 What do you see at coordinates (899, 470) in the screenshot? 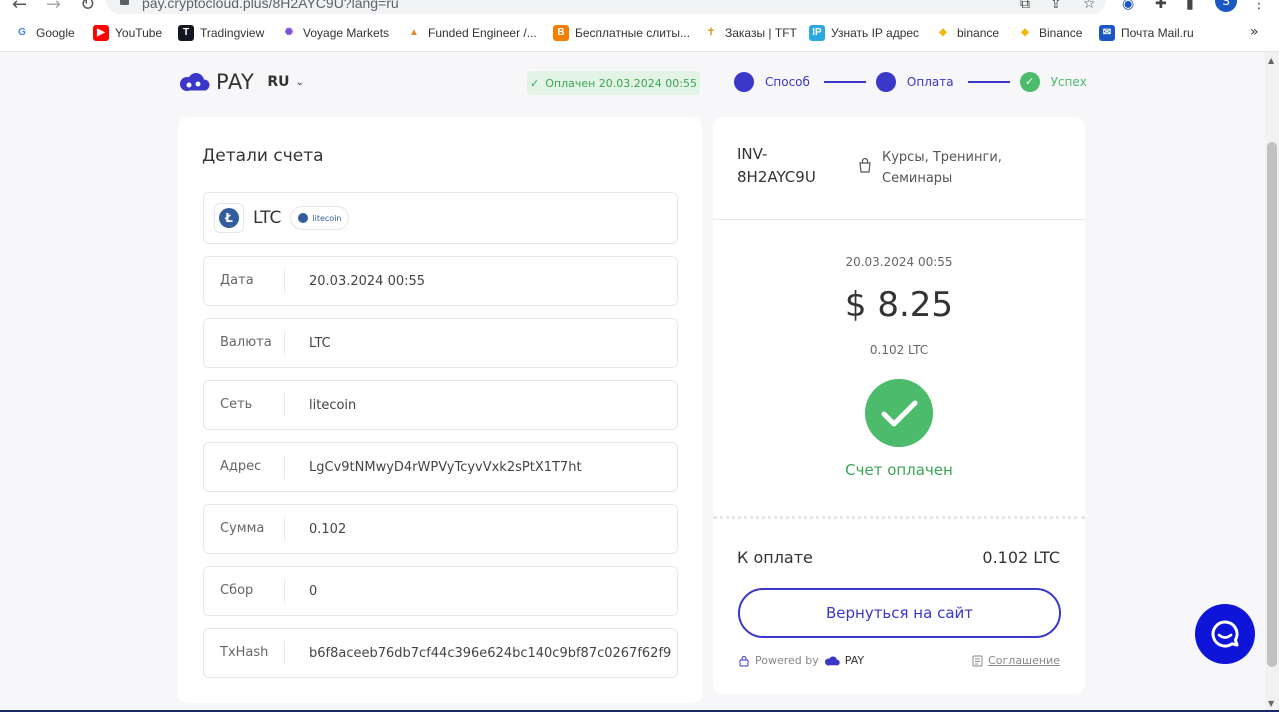
I see `payment-status: Счет оплачен` at bounding box center [899, 470].